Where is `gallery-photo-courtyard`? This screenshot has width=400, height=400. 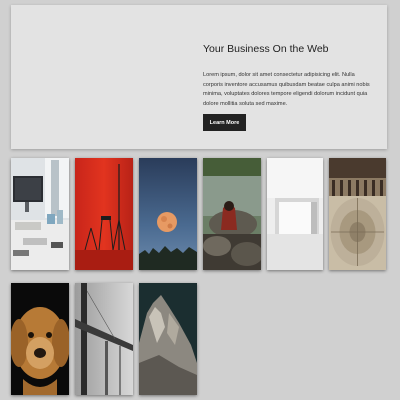 gallery-photo-courtyard is located at coordinates (357, 214).